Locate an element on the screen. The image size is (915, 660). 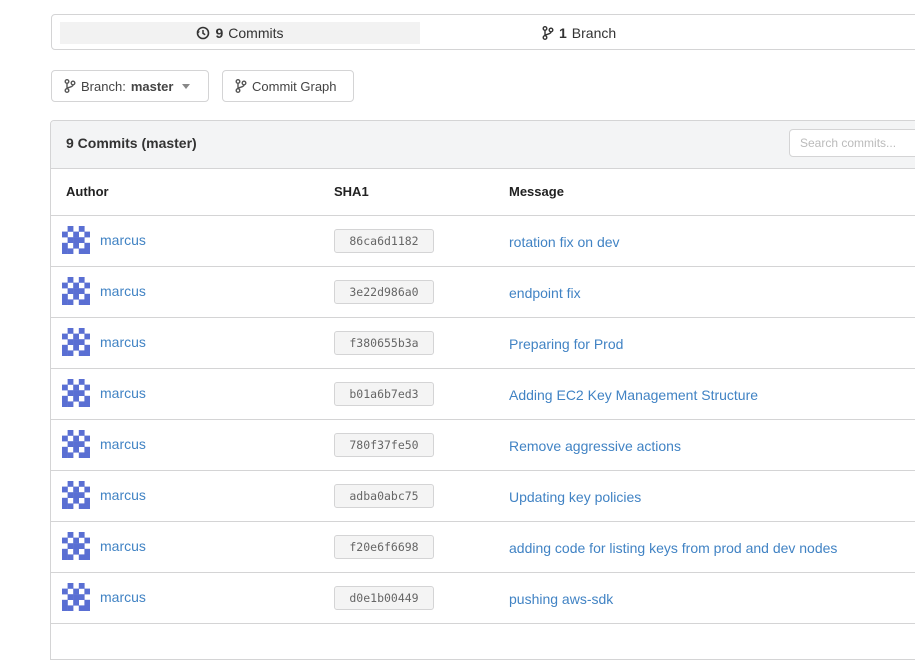
branches-label: Branch is located at coordinates (594, 33).